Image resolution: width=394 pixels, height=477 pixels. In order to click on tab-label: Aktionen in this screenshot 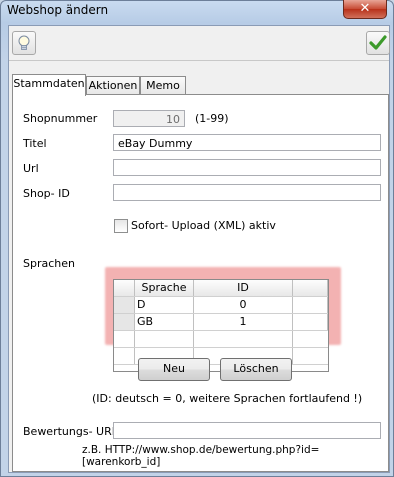, I will do `click(113, 85)`.